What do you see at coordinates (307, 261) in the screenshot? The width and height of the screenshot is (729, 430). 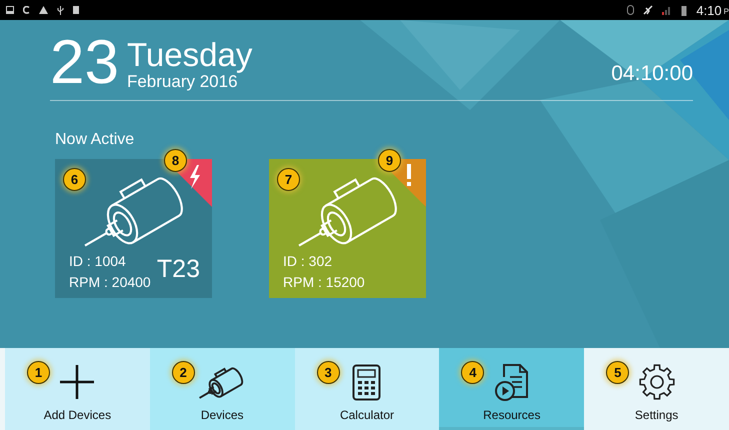 I see `device-id: ID : 302` at bounding box center [307, 261].